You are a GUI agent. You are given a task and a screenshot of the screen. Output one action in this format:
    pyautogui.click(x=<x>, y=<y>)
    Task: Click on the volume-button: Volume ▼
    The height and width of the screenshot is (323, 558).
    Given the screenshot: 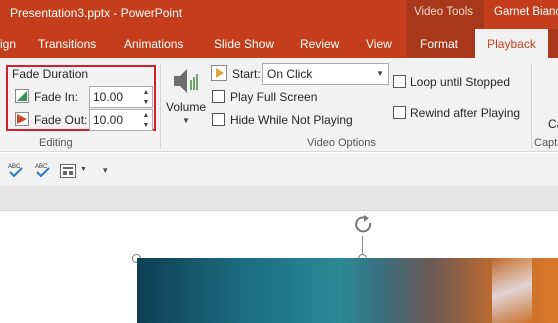 What is the action you would take?
    pyautogui.click(x=186, y=100)
    